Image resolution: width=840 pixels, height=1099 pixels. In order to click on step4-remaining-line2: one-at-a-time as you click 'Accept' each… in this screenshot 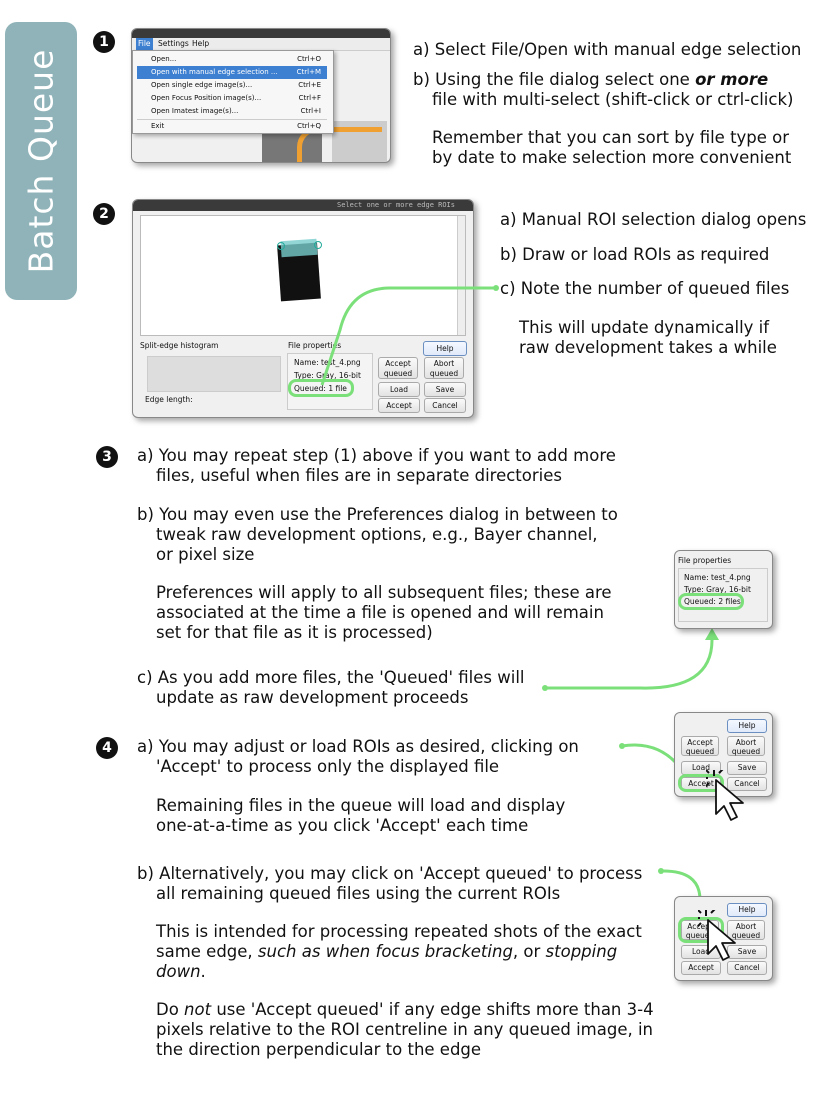, I will do `click(342, 825)`.